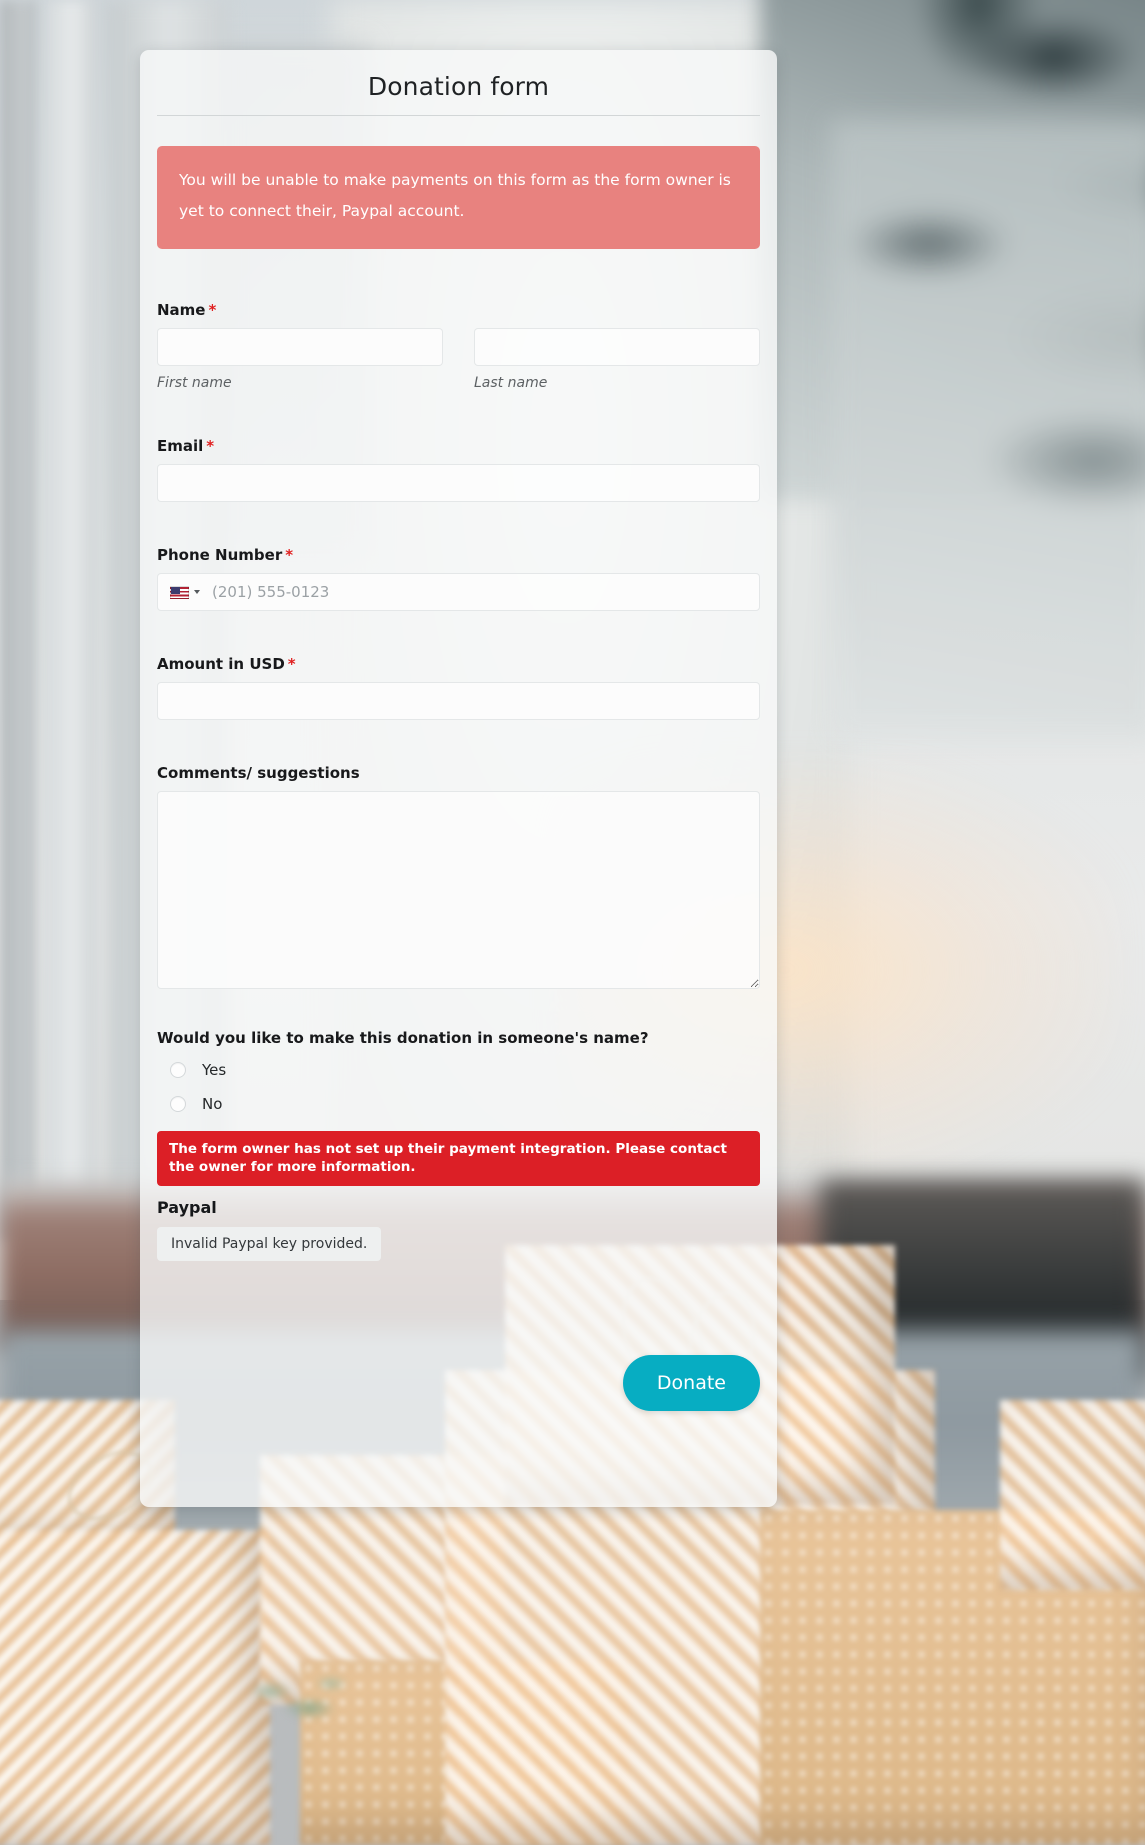 This screenshot has width=1145, height=1845. What do you see at coordinates (987, 430) in the screenshot?
I see `background-foliage-secondary` at bounding box center [987, 430].